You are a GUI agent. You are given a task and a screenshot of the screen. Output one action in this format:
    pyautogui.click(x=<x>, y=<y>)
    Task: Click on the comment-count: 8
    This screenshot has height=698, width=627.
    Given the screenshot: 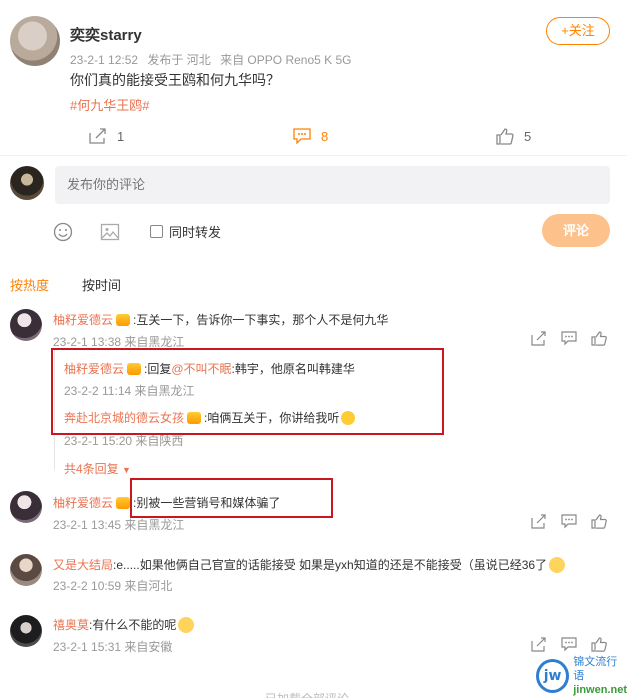 What is the action you would take?
    pyautogui.click(x=325, y=136)
    